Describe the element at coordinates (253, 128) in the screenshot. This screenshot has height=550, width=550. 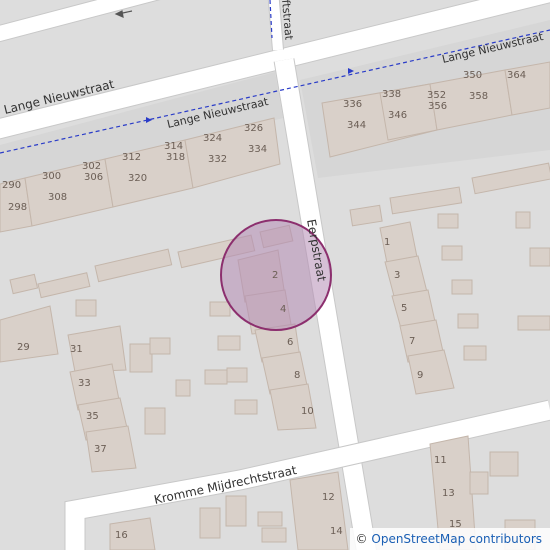
I see `house-number: 326` at that location.